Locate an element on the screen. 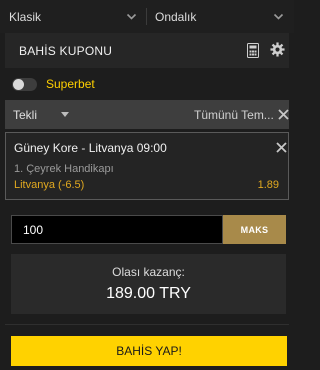 The height and width of the screenshot is (370, 320). odds-settings-bar: Klasik Ondalık is located at coordinates (147, 16).